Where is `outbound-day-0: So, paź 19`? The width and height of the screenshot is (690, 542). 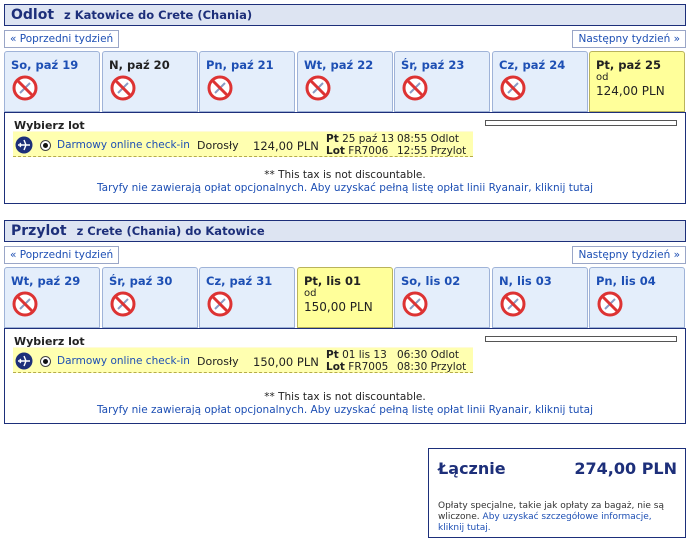
outbound-day-0: So, paź 19 is located at coordinates (52, 81).